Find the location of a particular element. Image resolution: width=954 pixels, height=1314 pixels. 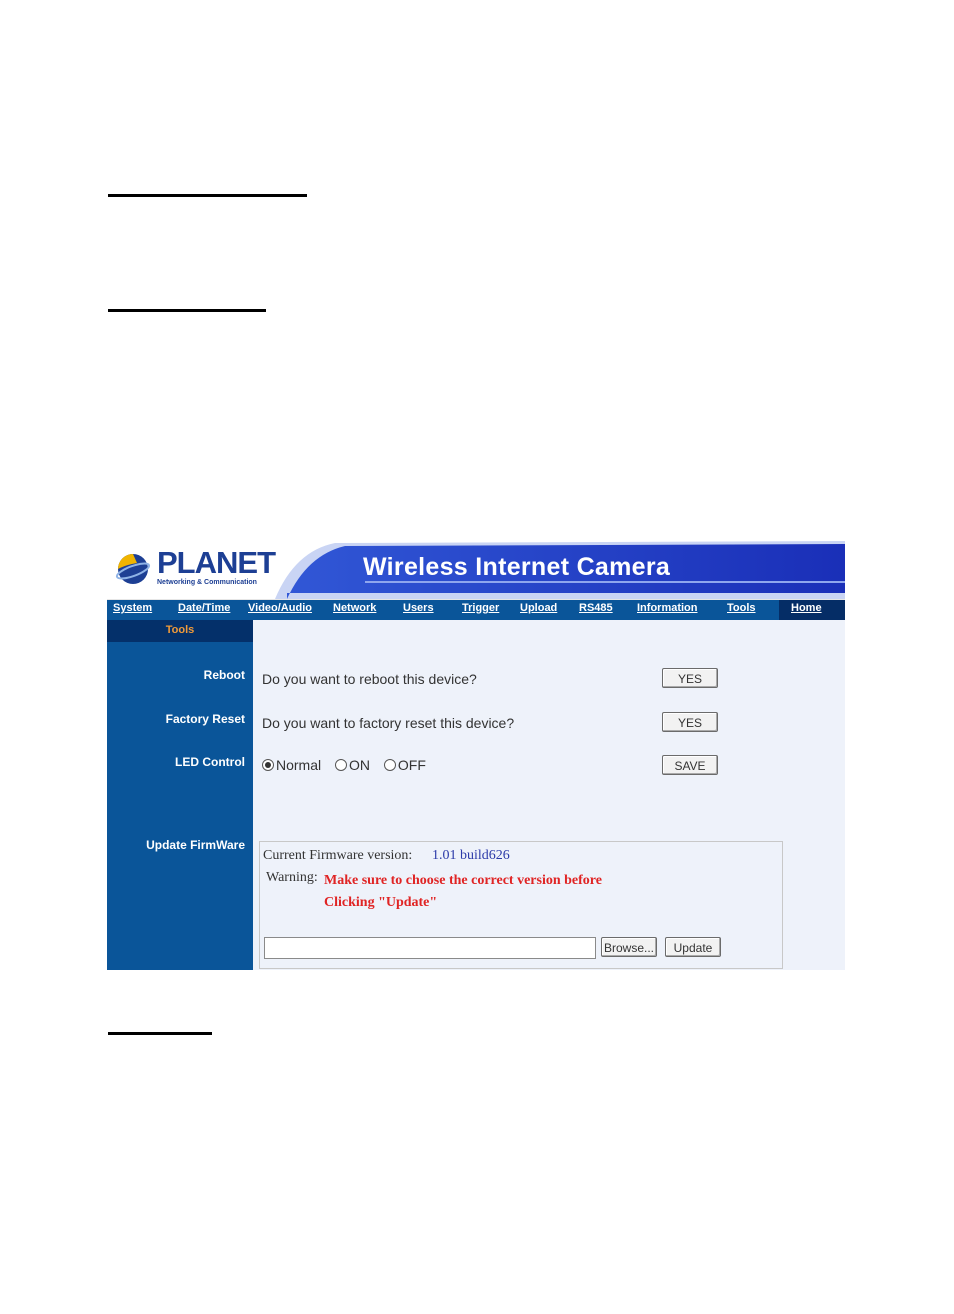

nav-tools: Tools is located at coordinates (741, 608).